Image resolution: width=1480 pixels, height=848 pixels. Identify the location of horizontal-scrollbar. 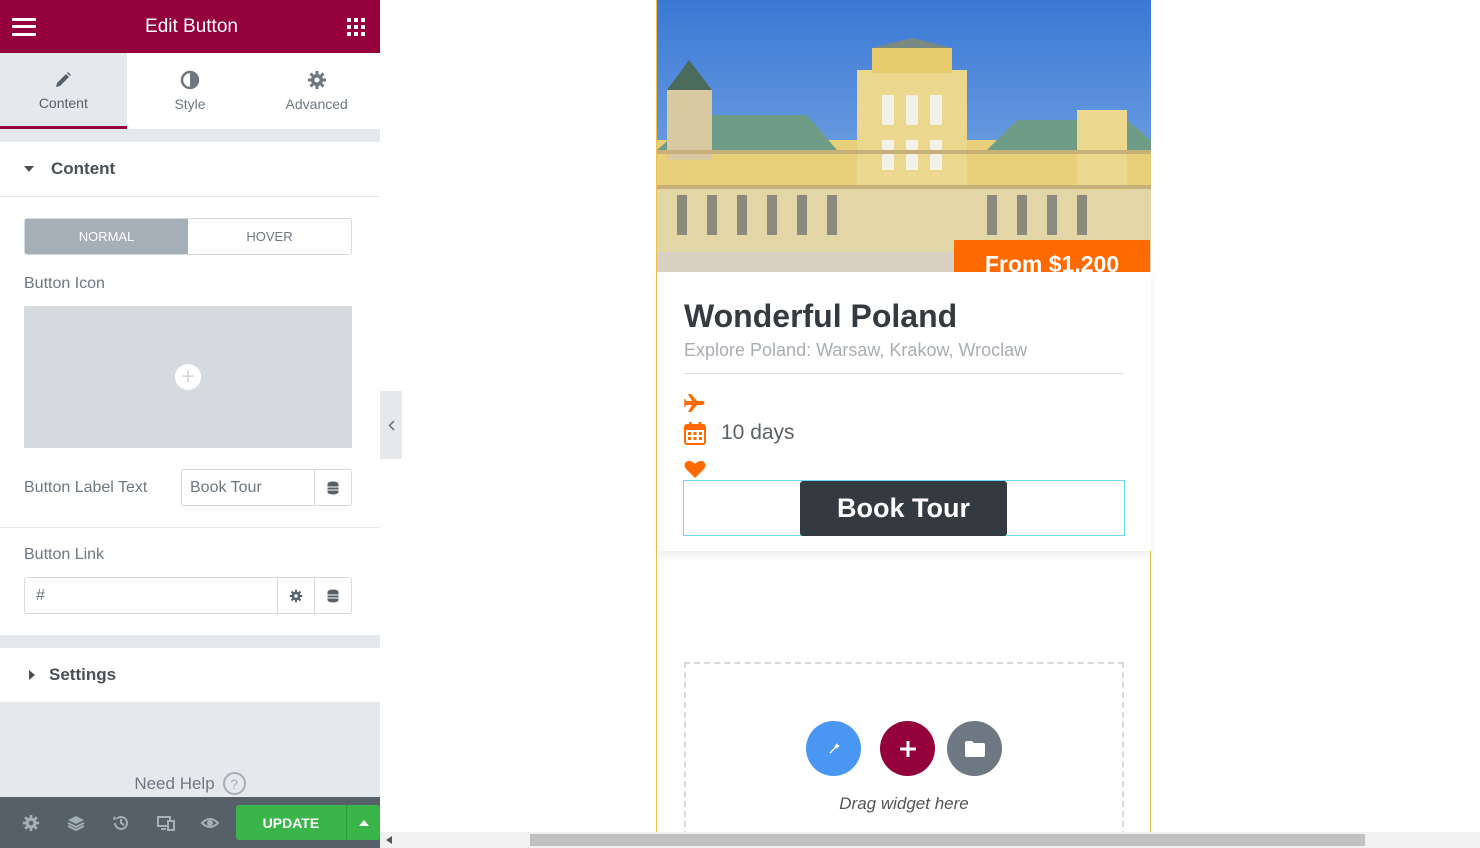
(930, 840).